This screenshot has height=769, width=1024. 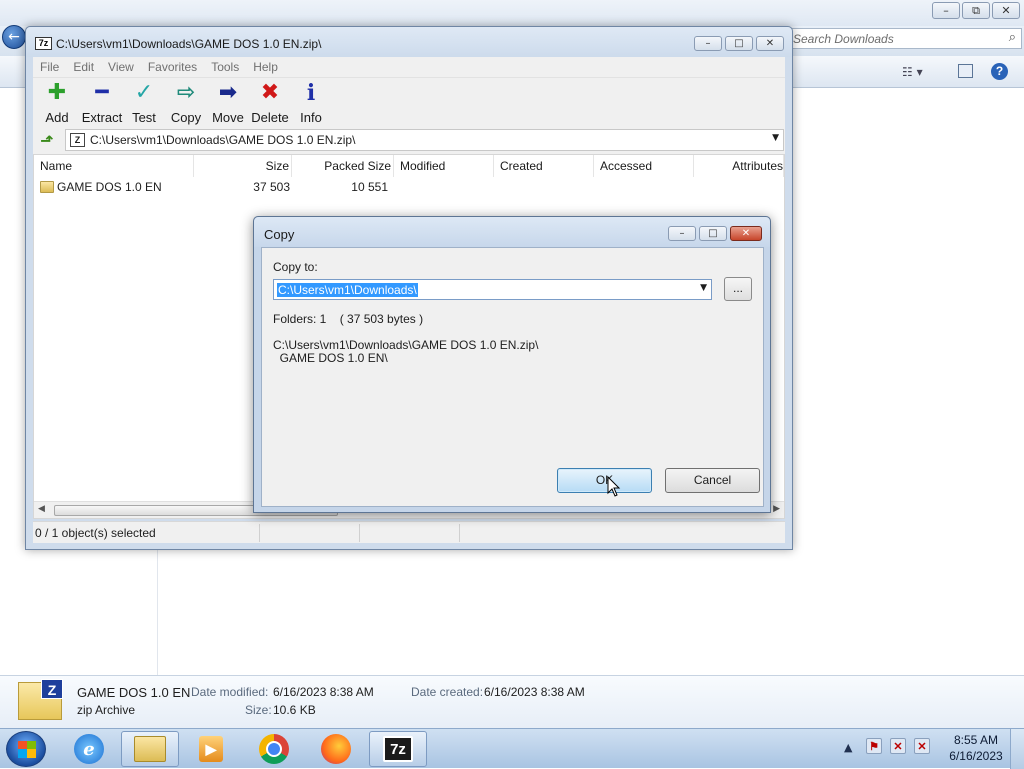 I want to click on volume-muted-icon: ✕, so click(x=922, y=746).